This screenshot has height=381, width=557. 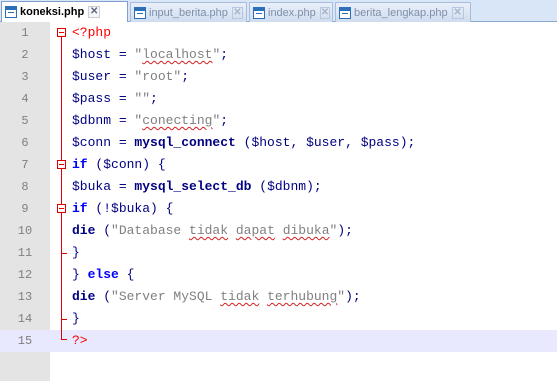 What do you see at coordinates (123, 164) in the screenshot?
I see `variable: $conn` at bounding box center [123, 164].